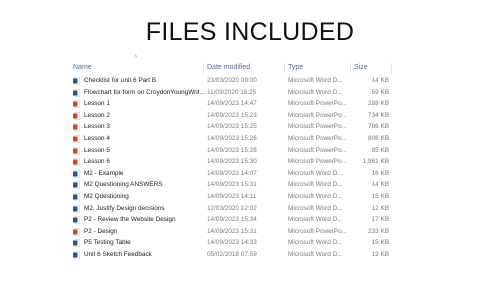 This screenshot has width=500, height=281. I want to click on file-size: 59 KB, so click(380, 92).